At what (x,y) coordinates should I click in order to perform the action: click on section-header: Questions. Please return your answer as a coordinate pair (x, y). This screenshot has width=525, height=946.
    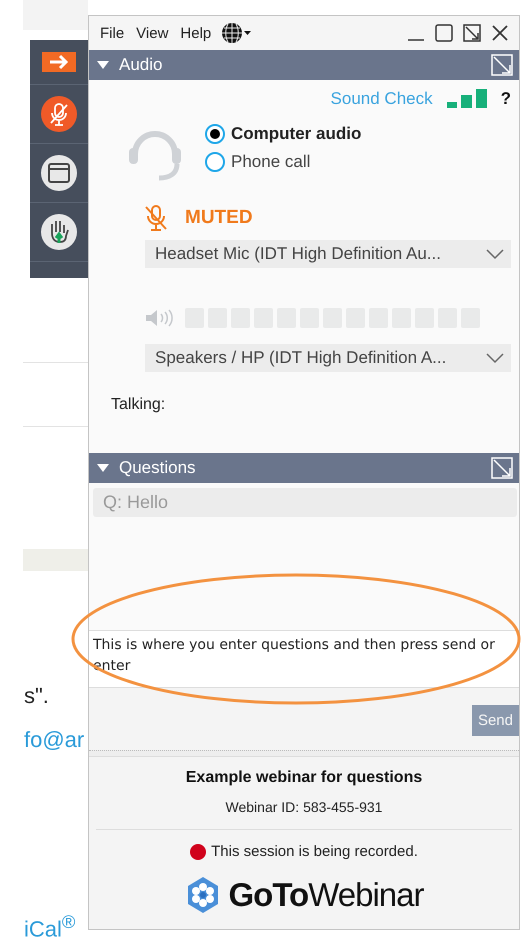
    Looking at the image, I should click on (304, 468).